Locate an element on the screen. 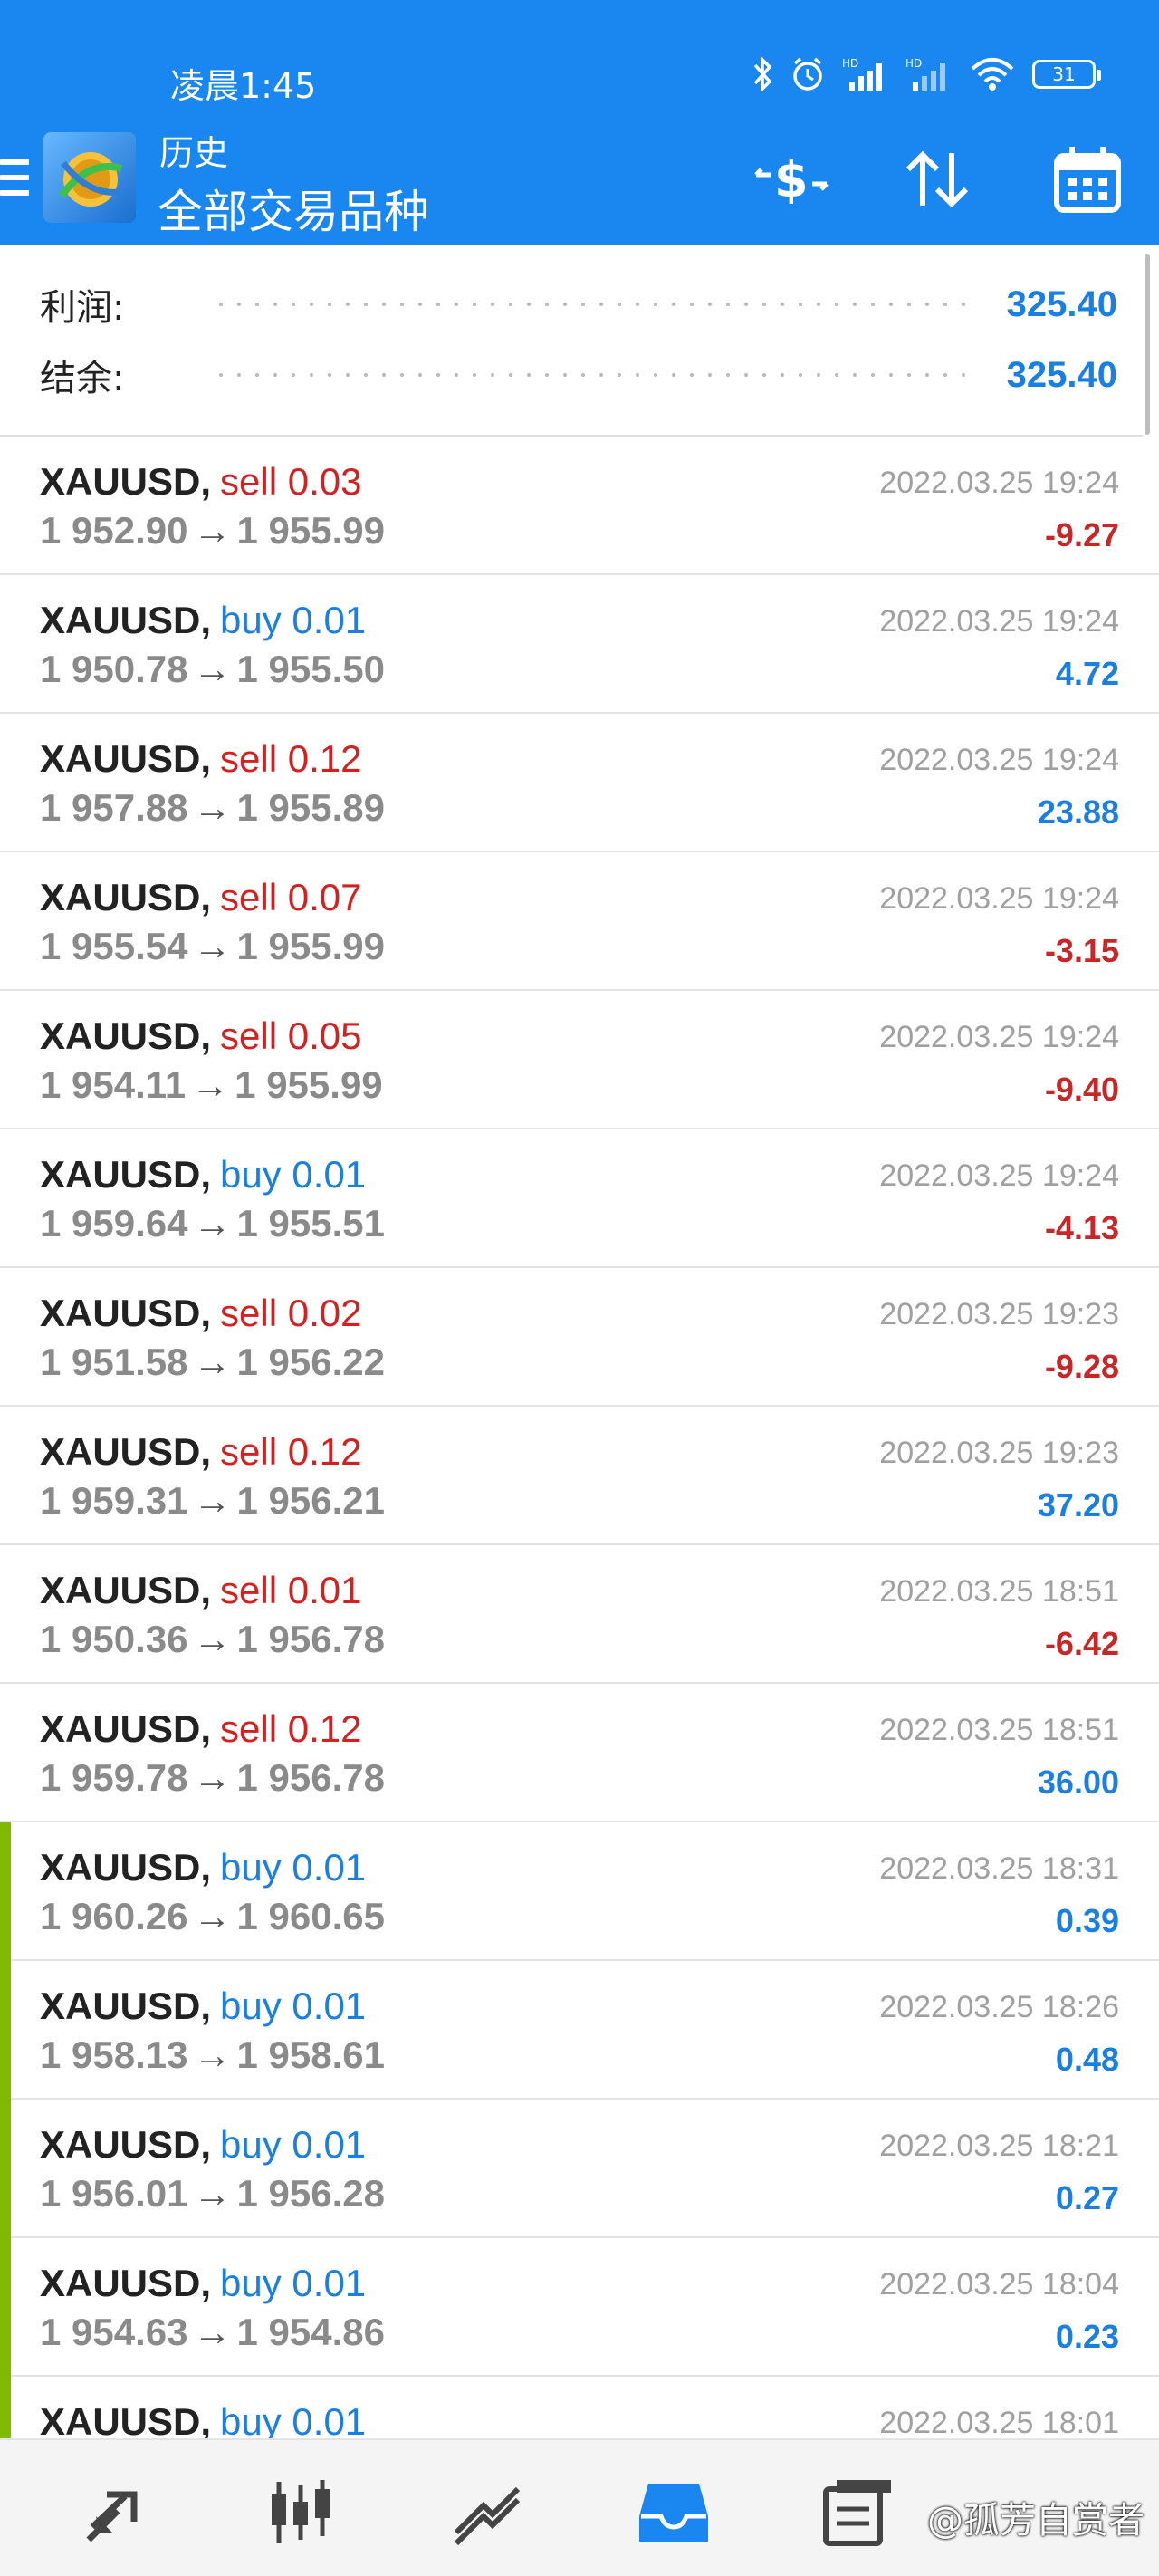  trade-prices: 1 951.58 → 1 956.22 is located at coordinates (212, 1362).